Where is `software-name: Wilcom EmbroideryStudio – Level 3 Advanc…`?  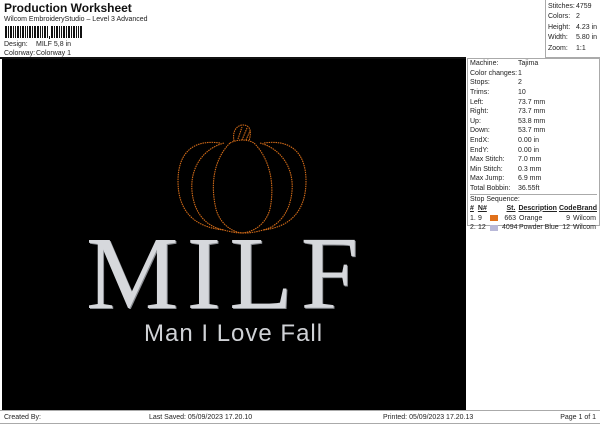
software-name: Wilcom EmbroideryStudio – Level 3 Advanc… is located at coordinates (76, 19).